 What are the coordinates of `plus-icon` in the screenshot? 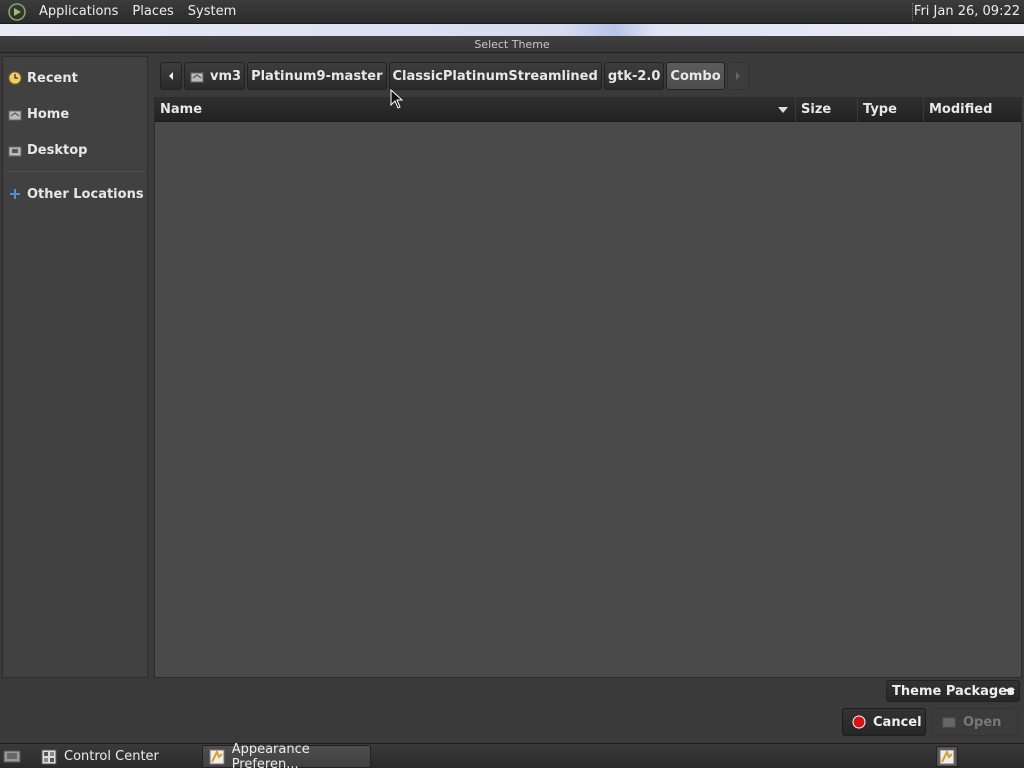 It's located at (15, 194).